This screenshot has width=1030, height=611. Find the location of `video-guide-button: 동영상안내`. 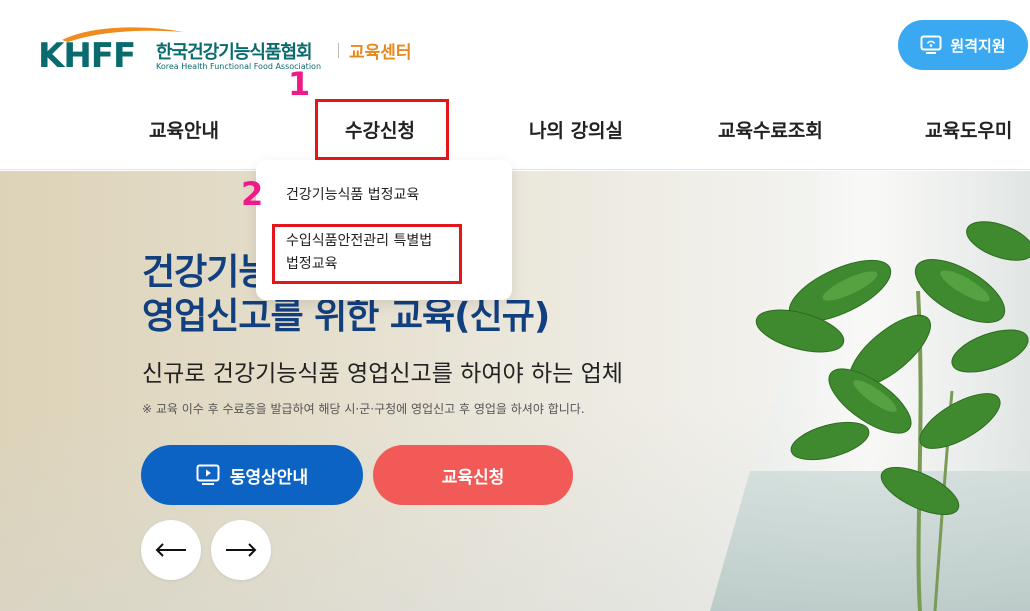

video-guide-button: 동영상안내 is located at coordinates (252, 475).